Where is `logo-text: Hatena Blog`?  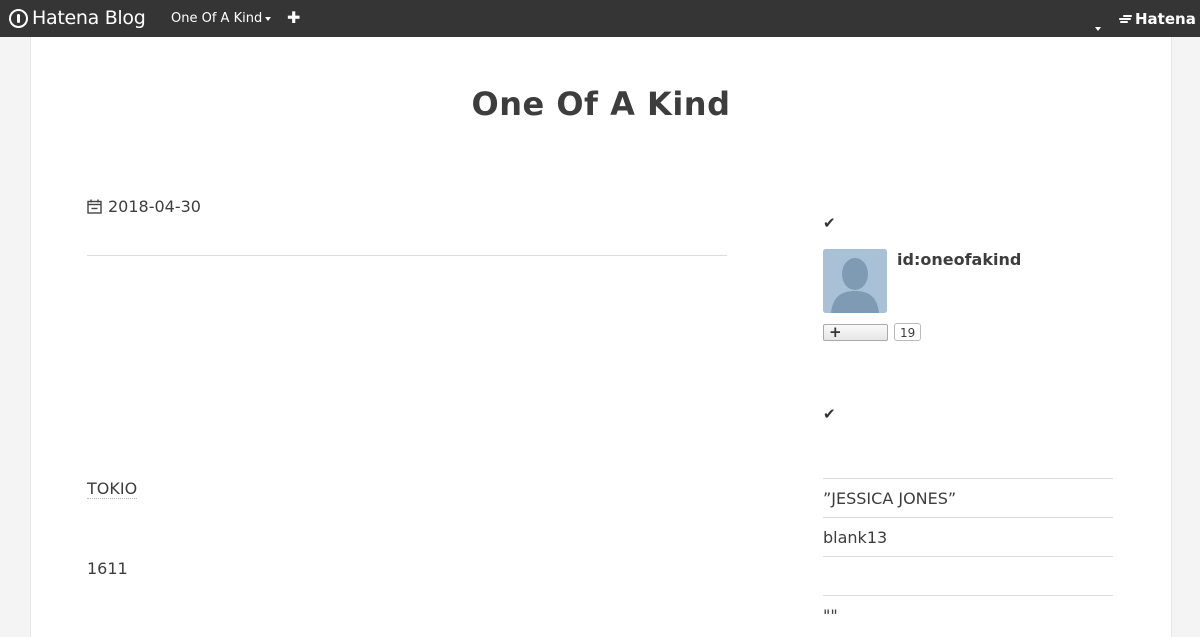 logo-text: Hatena Blog is located at coordinates (89, 18).